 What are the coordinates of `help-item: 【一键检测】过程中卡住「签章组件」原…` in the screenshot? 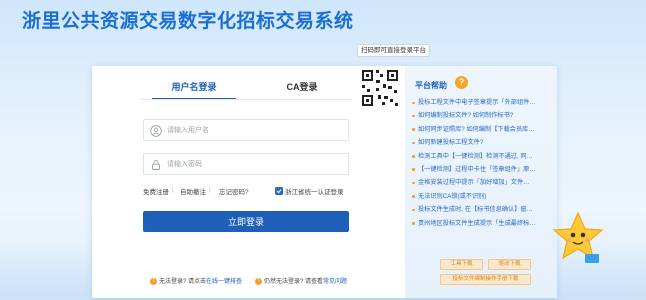 It's located at (482, 169).